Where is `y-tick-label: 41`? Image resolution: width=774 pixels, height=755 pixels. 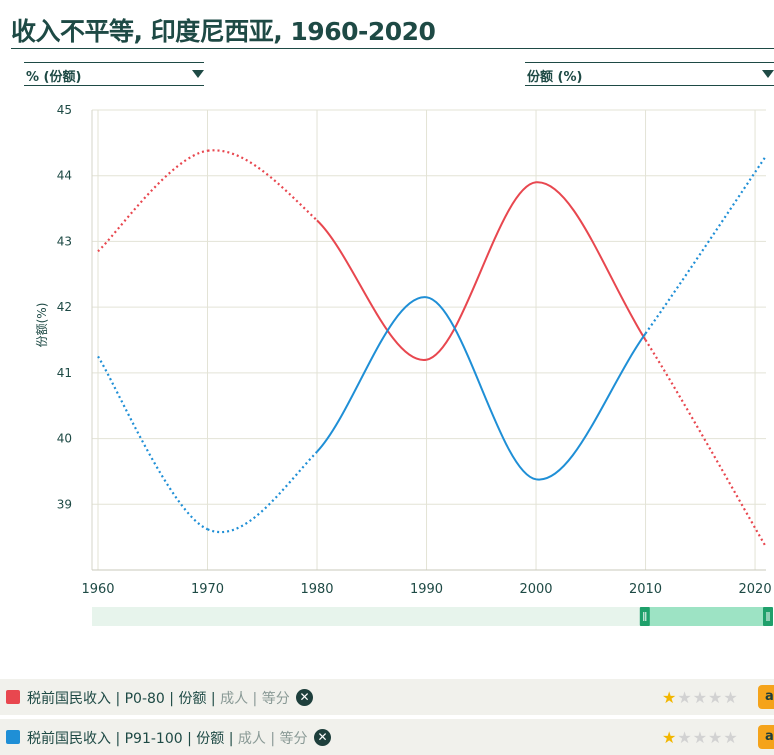
y-tick-label: 41 is located at coordinates (64, 373).